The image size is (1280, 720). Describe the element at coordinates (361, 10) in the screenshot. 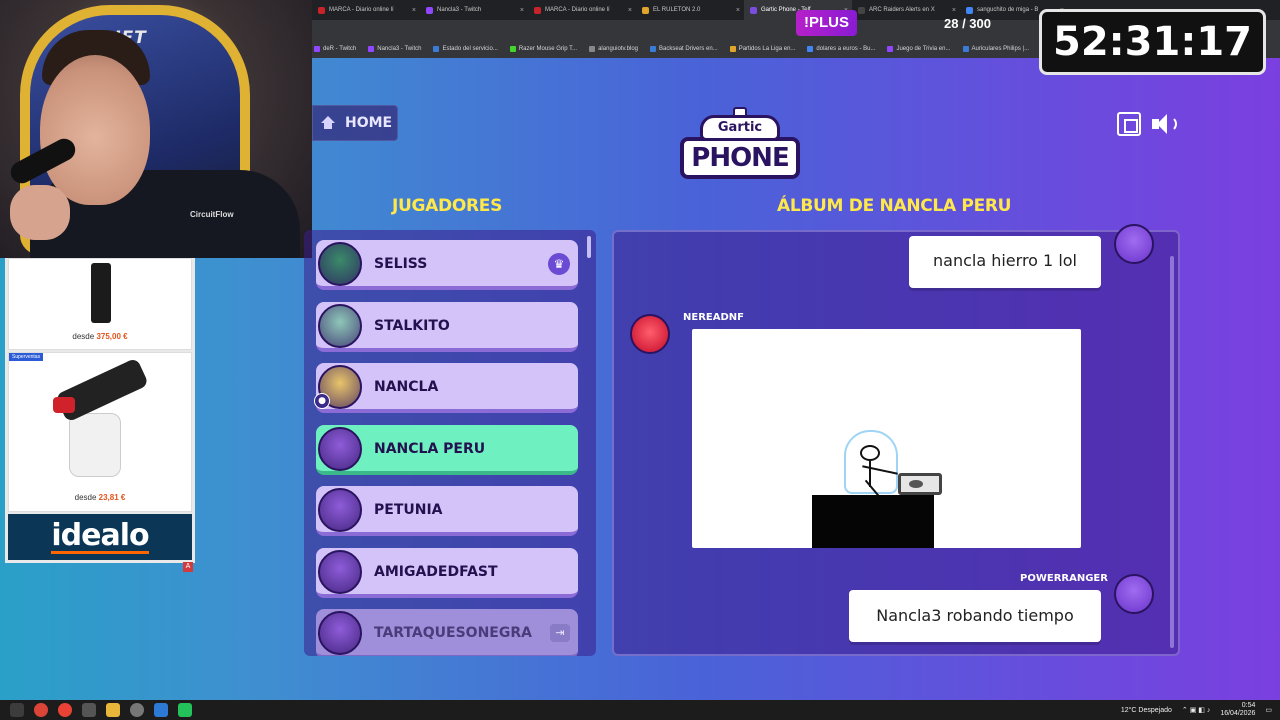

I see `tab-label: MARCA - Diario online lí` at that location.